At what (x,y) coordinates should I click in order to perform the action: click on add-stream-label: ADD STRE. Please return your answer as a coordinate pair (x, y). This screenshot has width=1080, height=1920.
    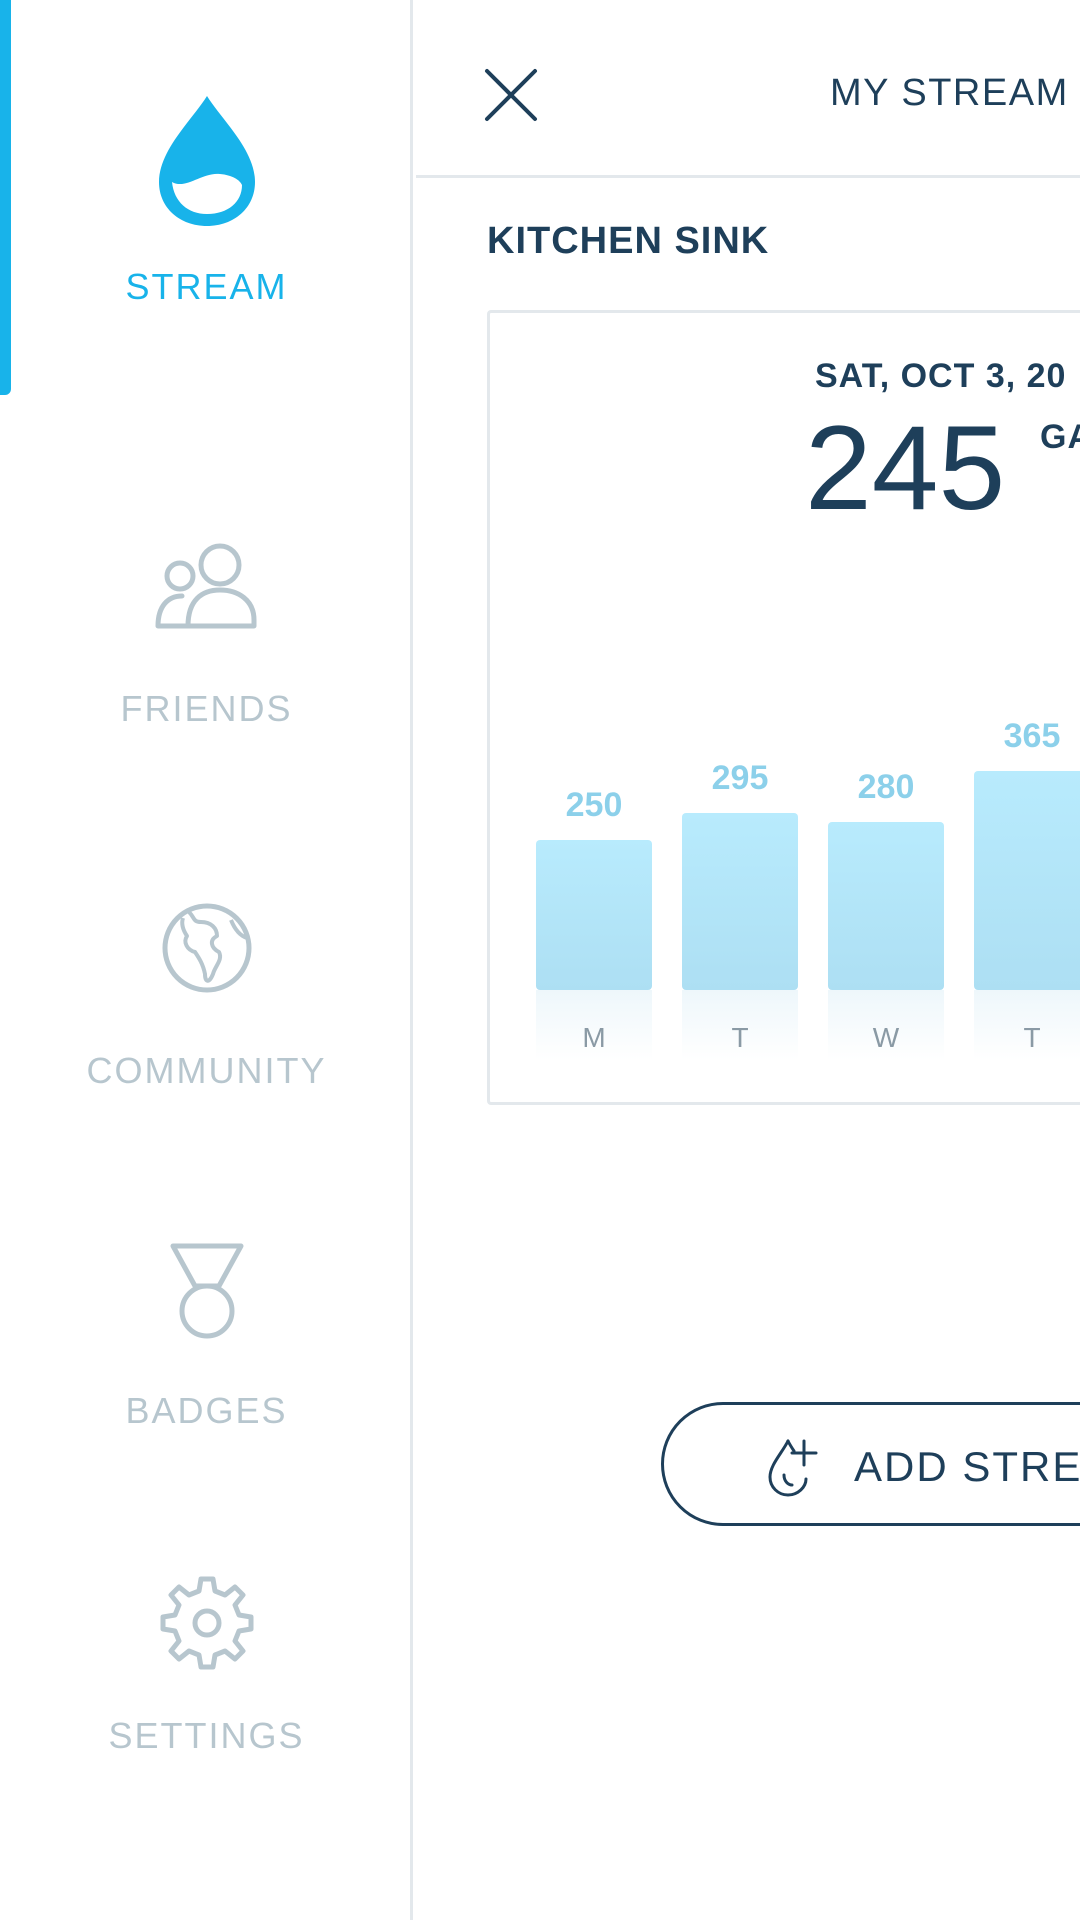
    Looking at the image, I should click on (967, 1466).